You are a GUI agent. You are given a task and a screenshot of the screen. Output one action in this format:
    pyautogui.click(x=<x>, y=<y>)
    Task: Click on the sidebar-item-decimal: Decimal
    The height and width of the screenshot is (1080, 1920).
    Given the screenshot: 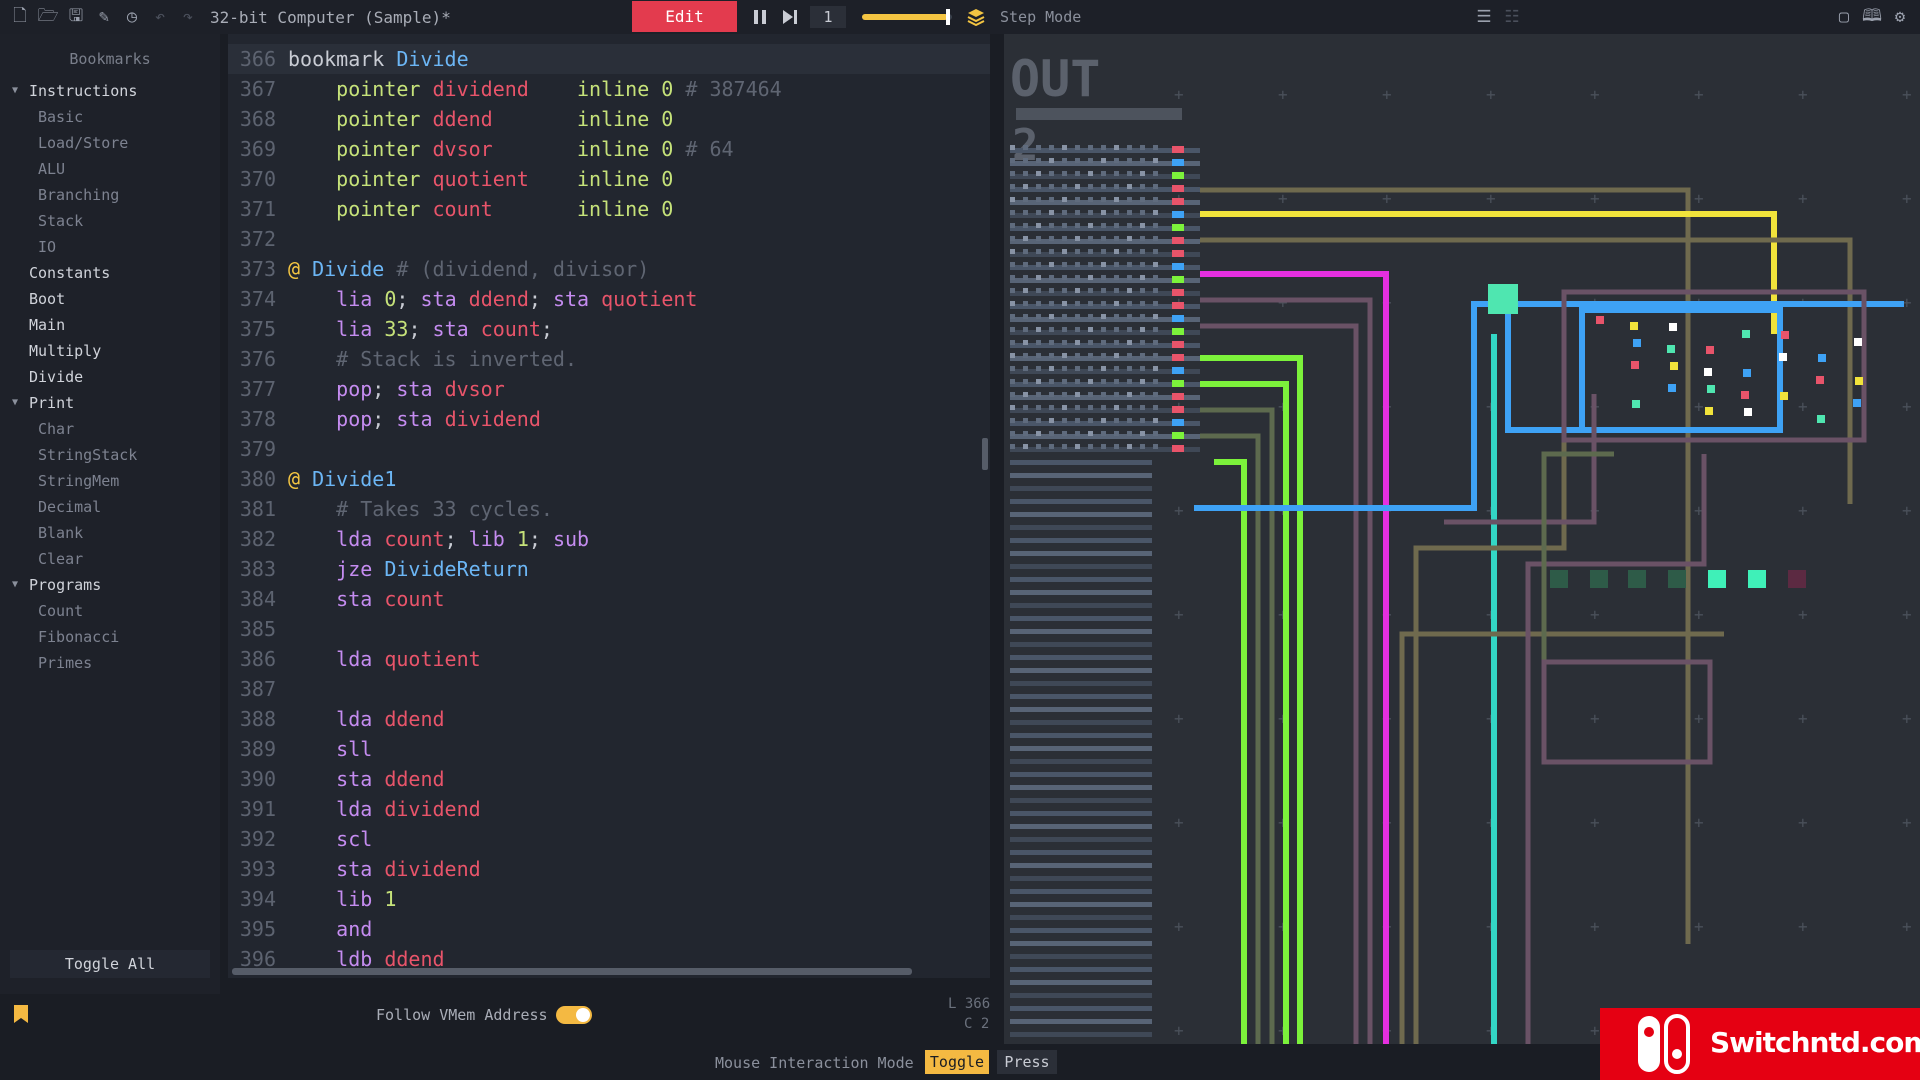 What is the action you would take?
    pyautogui.click(x=110, y=507)
    